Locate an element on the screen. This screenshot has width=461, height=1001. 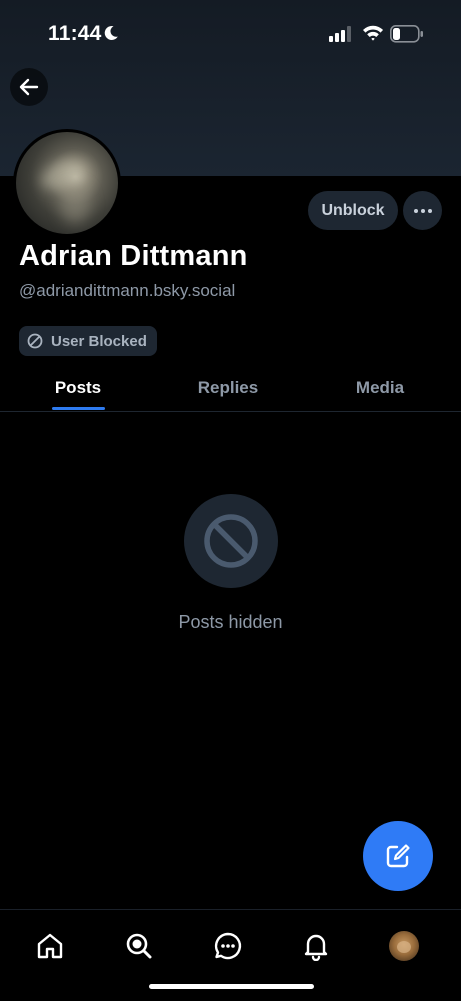
nav-notifications is located at coordinates (316, 946).